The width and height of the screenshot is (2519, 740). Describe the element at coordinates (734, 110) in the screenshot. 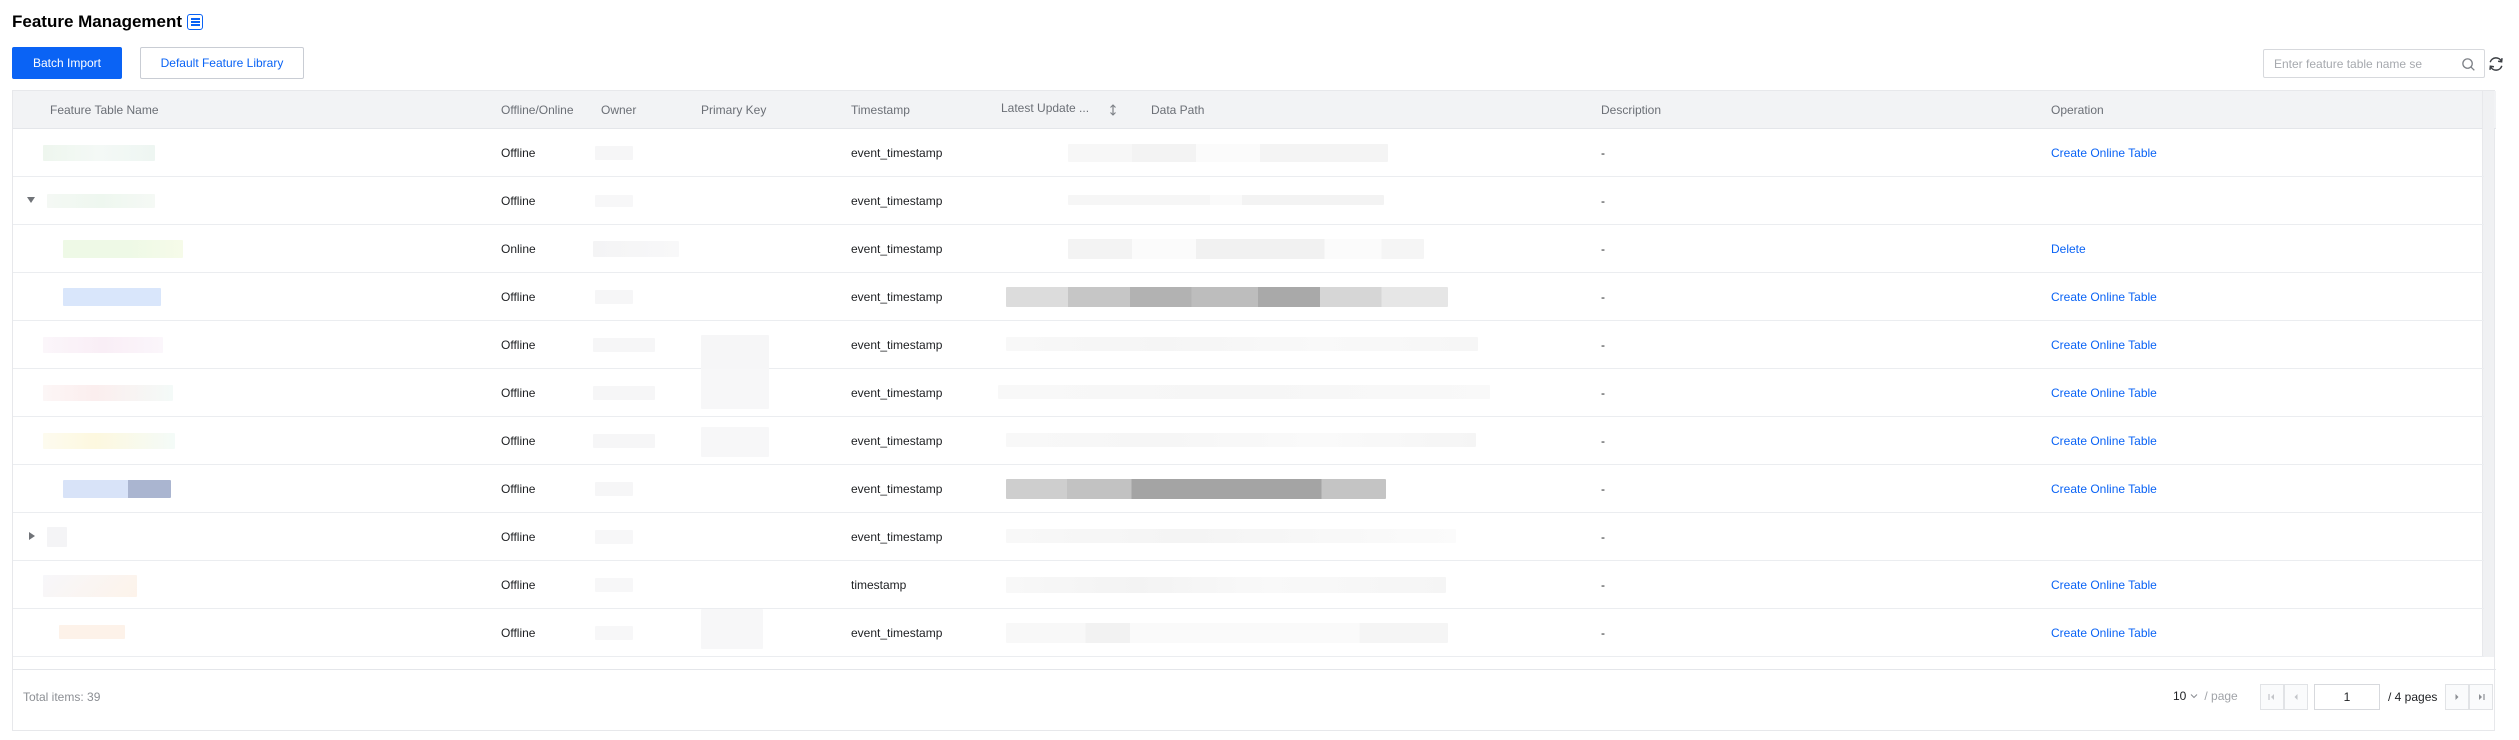

I see `column-header-primary-key: Primary Key` at that location.